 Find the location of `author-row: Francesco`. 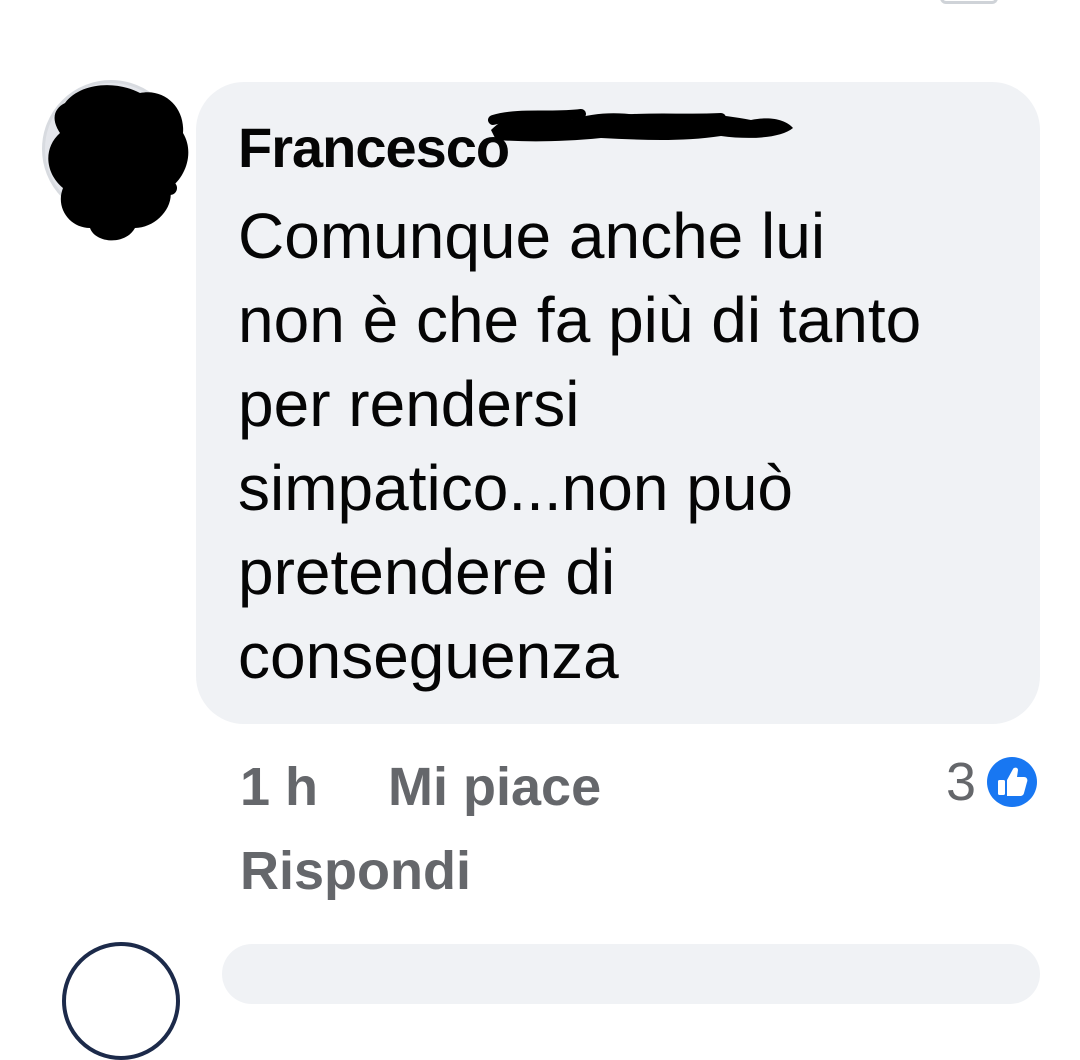

author-row: Francesco is located at coordinates (374, 147).